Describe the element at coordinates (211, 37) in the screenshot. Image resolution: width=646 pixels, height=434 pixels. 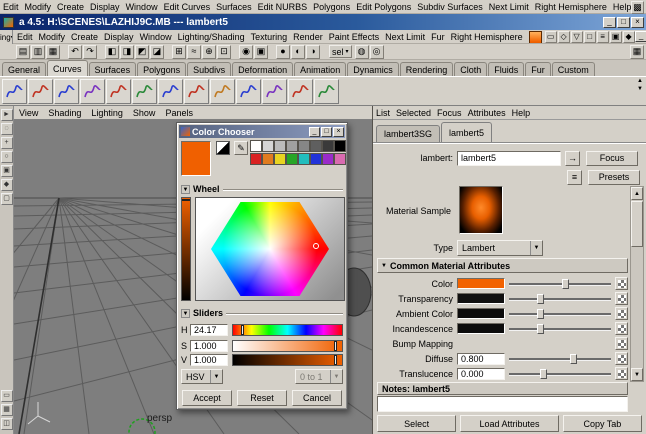
I see `menu-item: Lighting/Shading` at that location.